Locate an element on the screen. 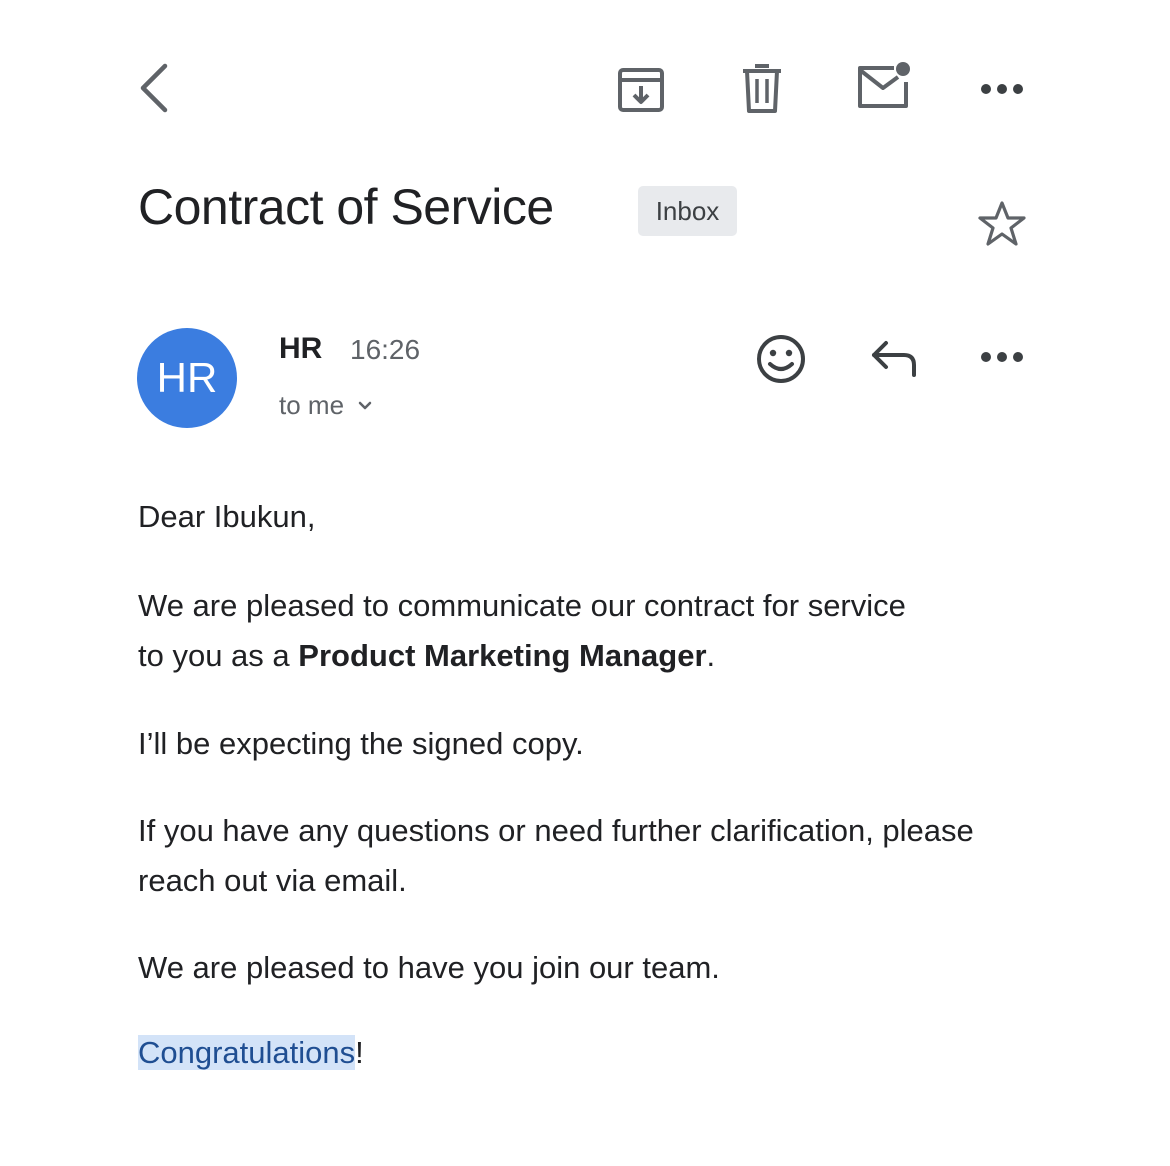 The height and width of the screenshot is (1166, 1170). sender-avatar: HR is located at coordinates (187, 378).